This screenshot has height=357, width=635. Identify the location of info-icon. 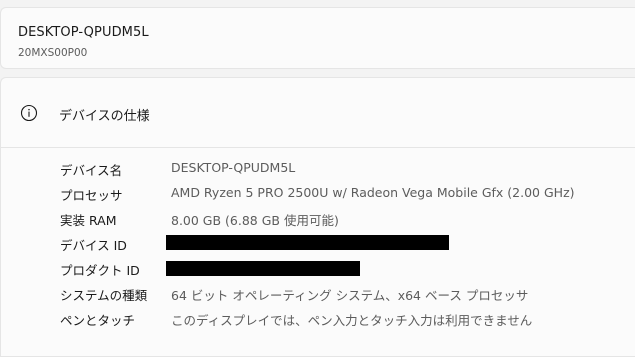
(29, 113).